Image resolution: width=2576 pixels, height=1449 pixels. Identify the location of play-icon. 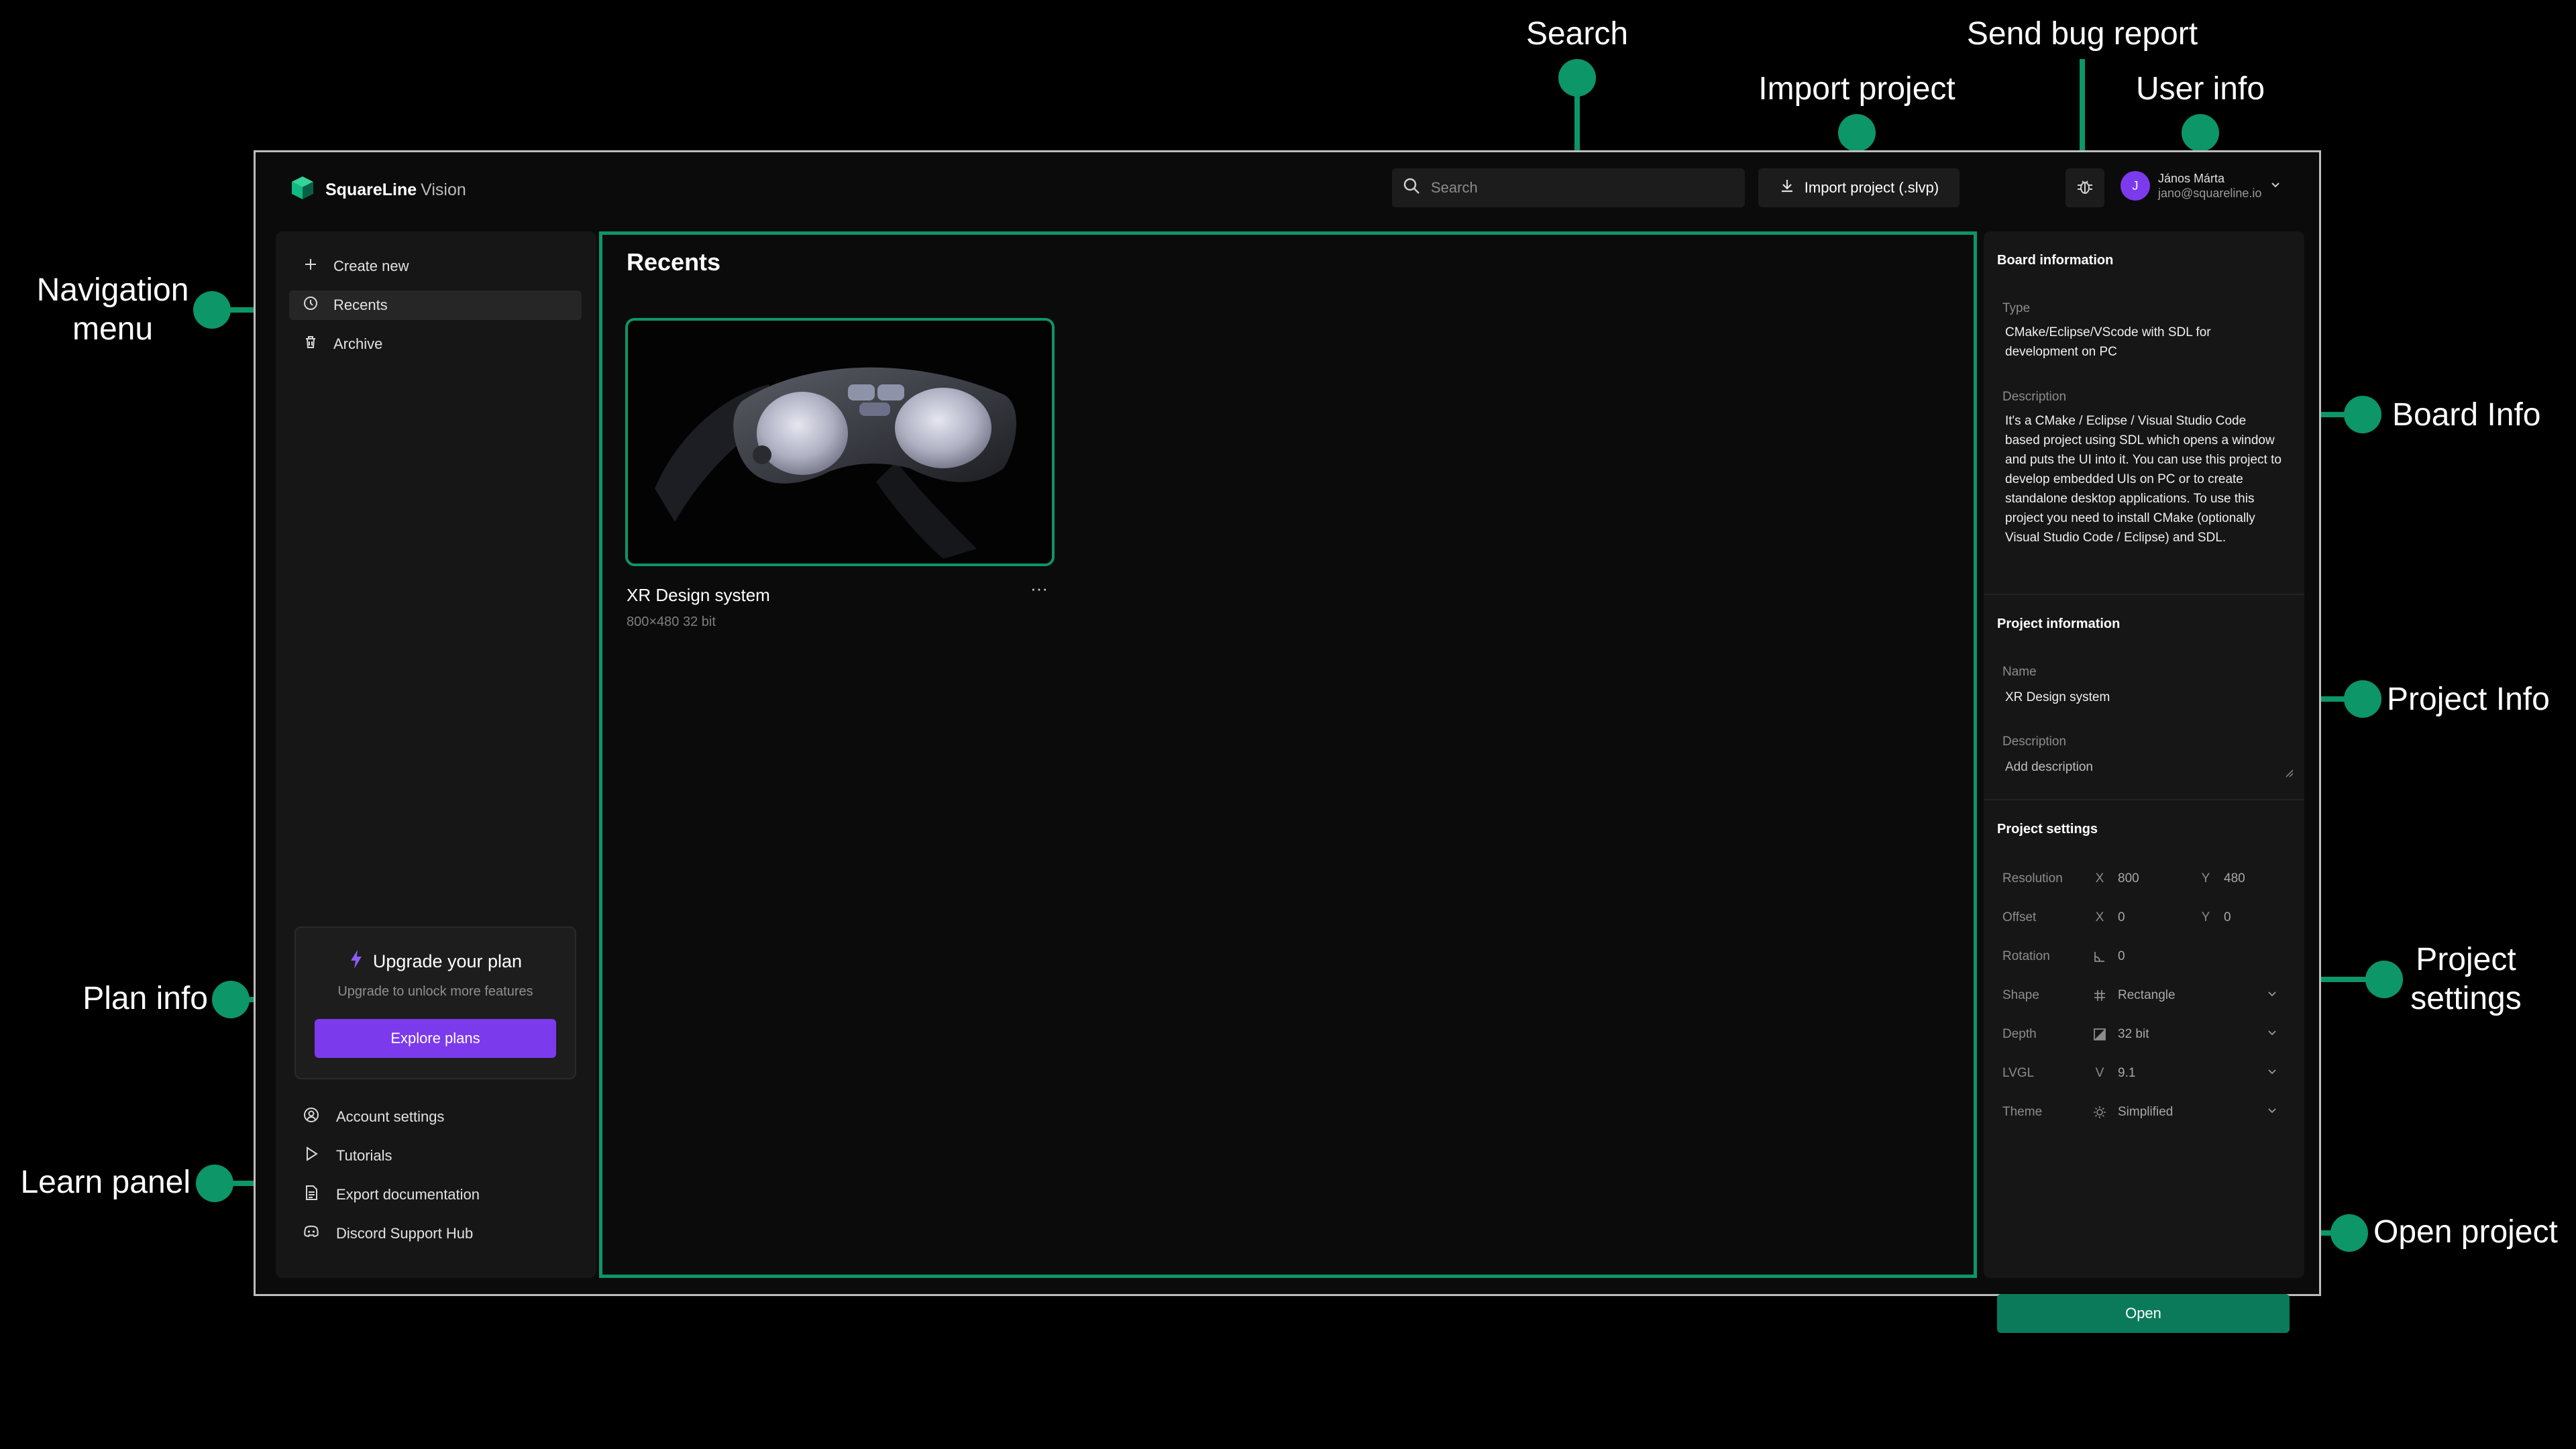
(311, 1156).